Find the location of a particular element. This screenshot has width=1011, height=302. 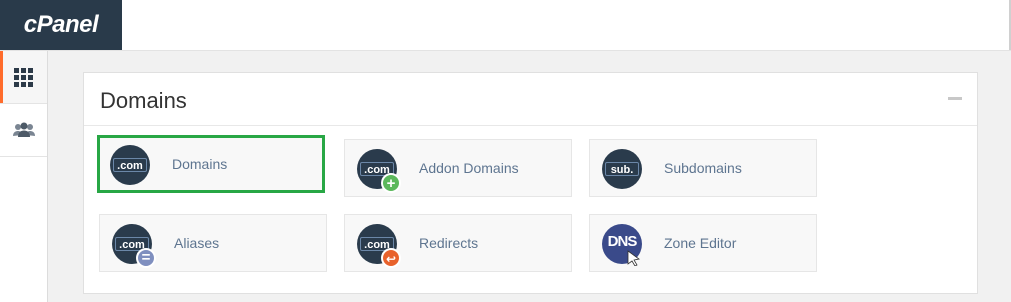

domains-icon: .com is located at coordinates (130, 165).